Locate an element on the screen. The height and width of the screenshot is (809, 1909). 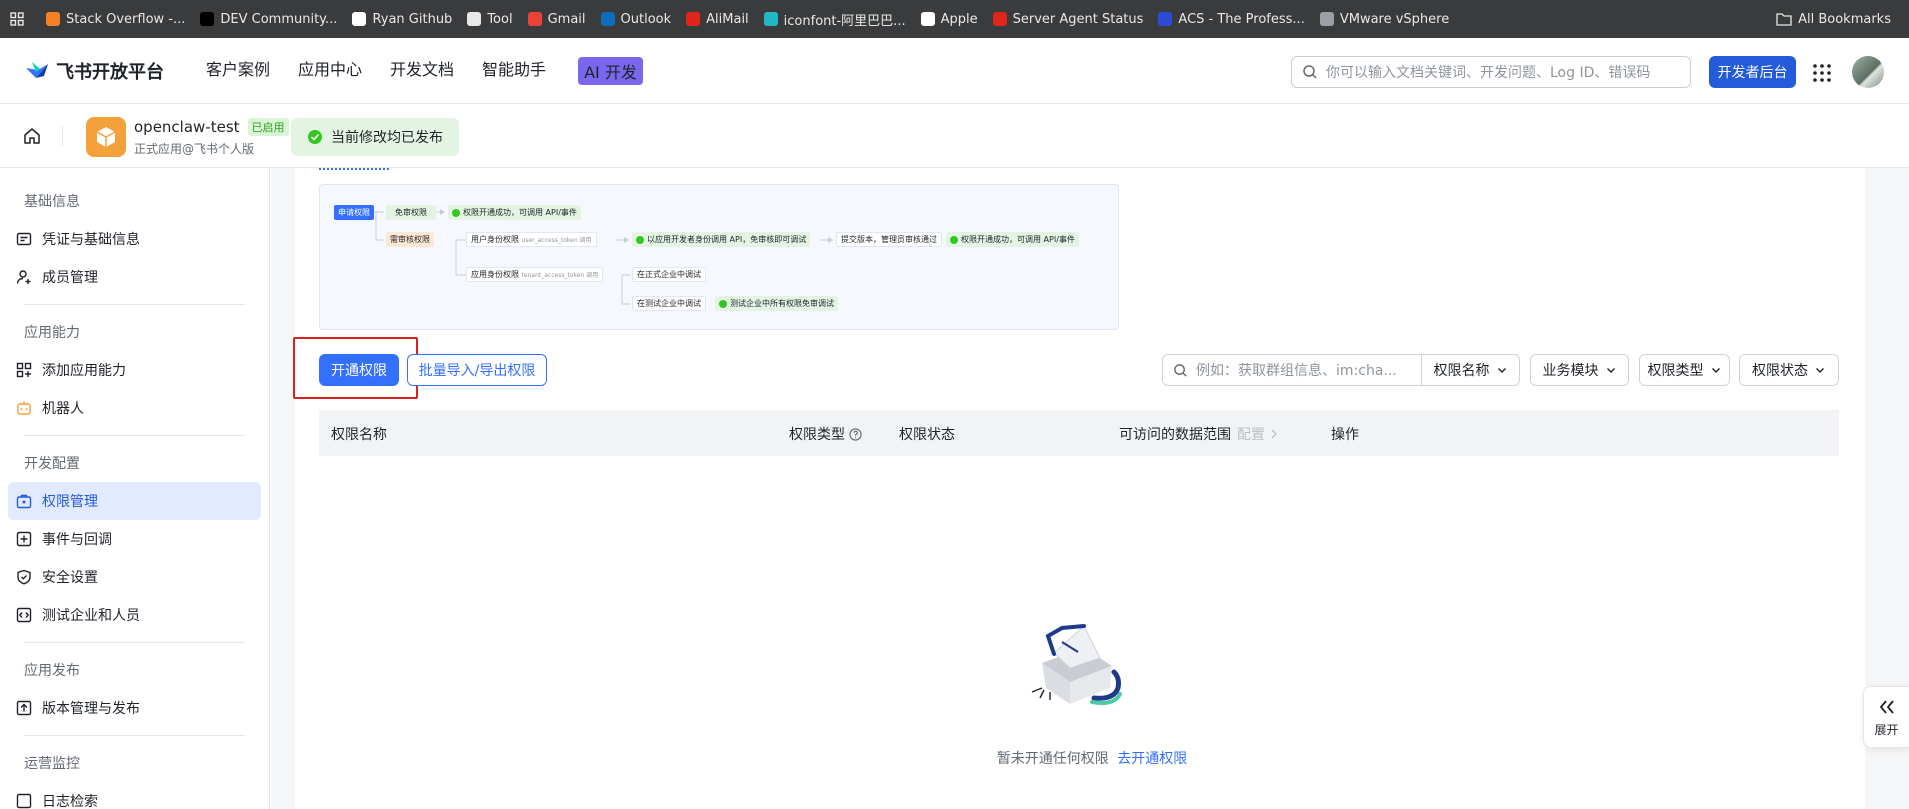
filter-permission-status: 权限状态 is located at coordinates (1789, 370).